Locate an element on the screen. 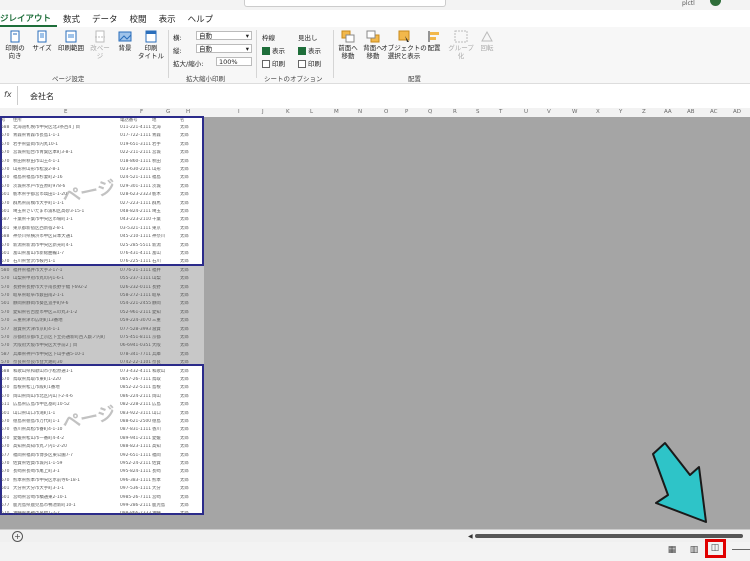 This screenshot has height=561, width=750. table-row: 570 青森県青森市長島1-1-1 017-722-1111 青森 太郎 is located at coordinates (102, 136).